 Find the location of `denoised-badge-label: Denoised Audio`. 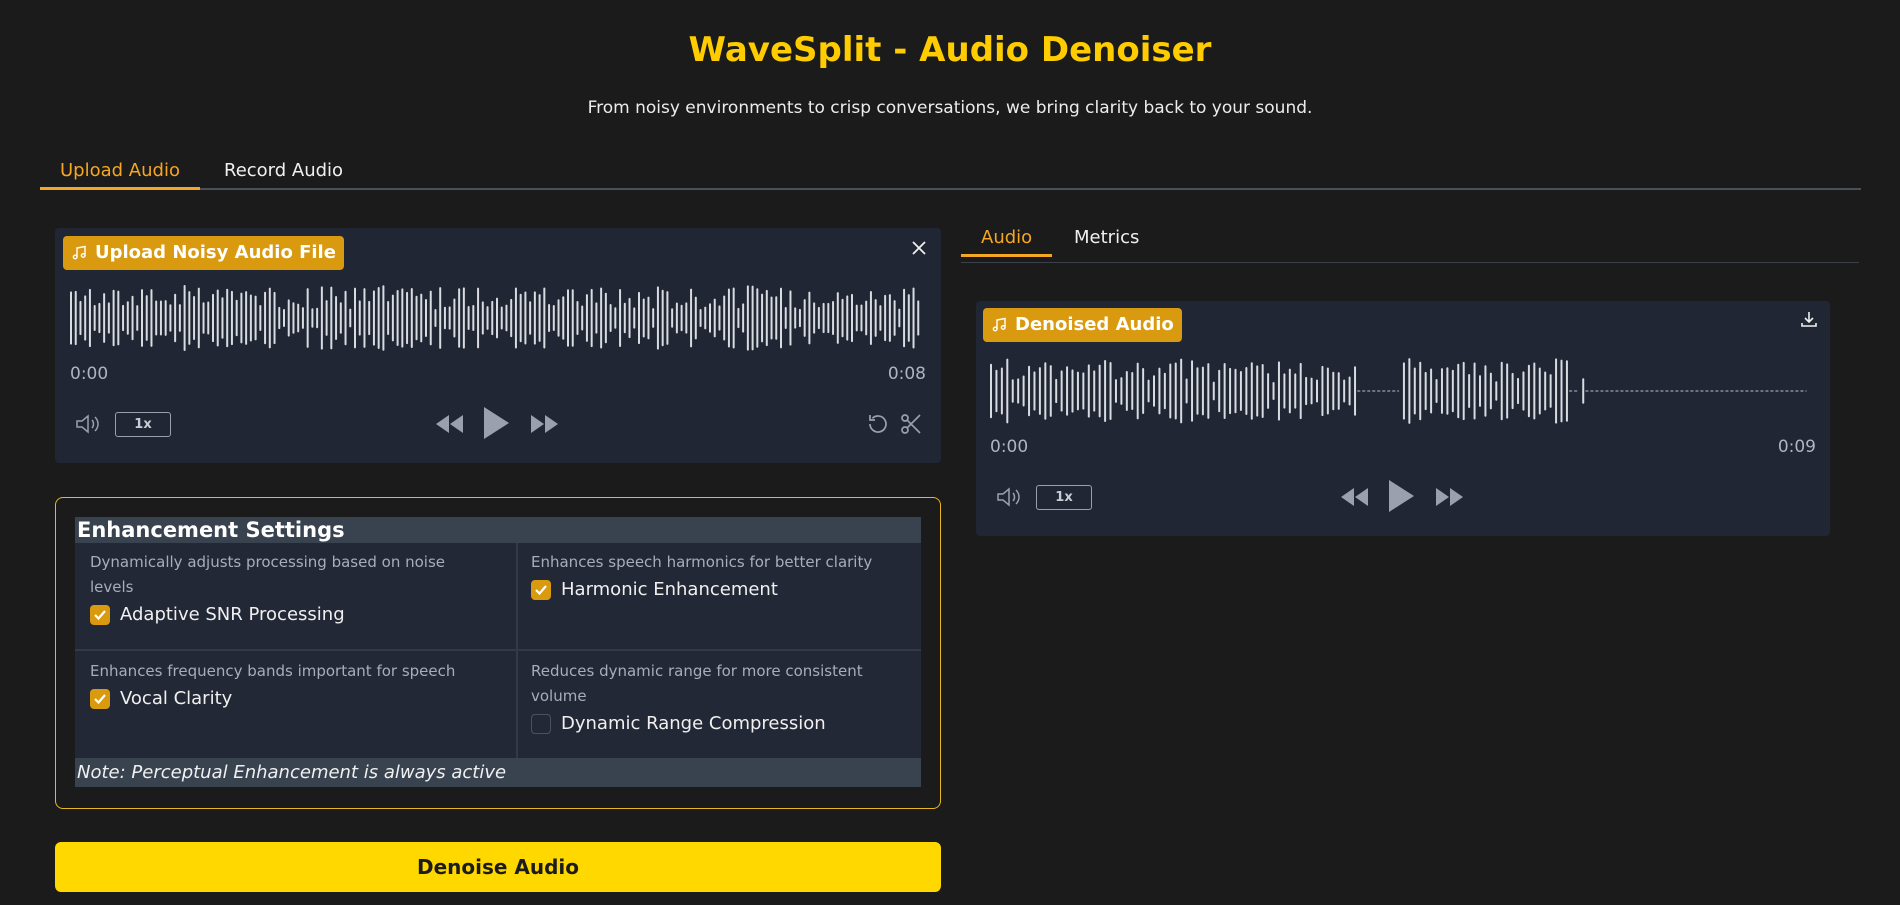

denoised-badge-label: Denoised Audio is located at coordinates (1094, 324).